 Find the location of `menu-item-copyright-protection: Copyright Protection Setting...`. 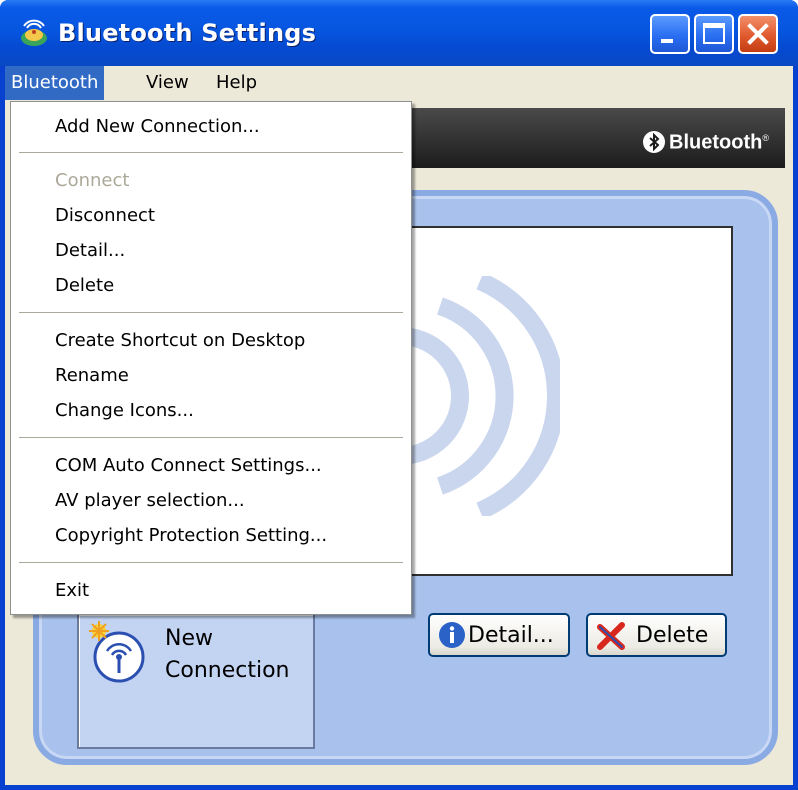

menu-item-copyright-protection: Copyright Protection Setting... is located at coordinates (191, 535).